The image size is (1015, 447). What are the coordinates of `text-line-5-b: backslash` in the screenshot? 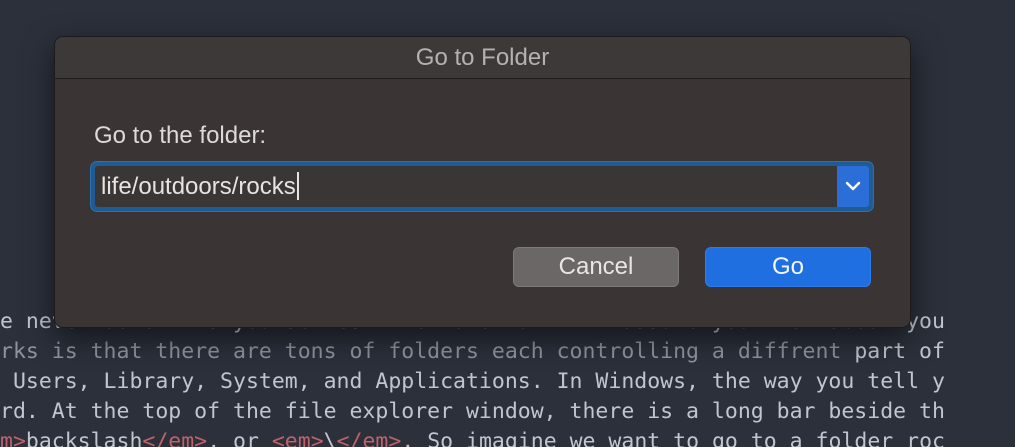 It's located at (84, 438).